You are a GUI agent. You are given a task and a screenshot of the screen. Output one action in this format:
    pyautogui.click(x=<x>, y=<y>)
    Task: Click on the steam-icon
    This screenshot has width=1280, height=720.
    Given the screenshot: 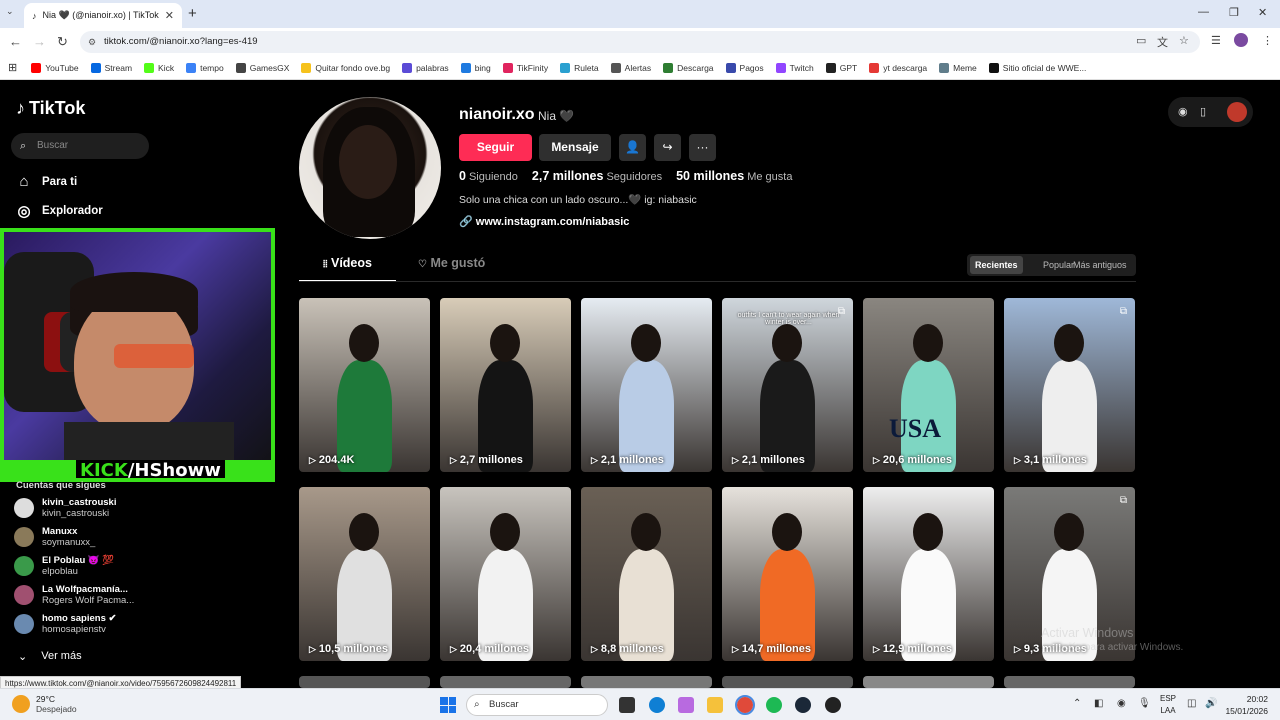 What is the action you would take?
    pyautogui.click(x=803, y=705)
    